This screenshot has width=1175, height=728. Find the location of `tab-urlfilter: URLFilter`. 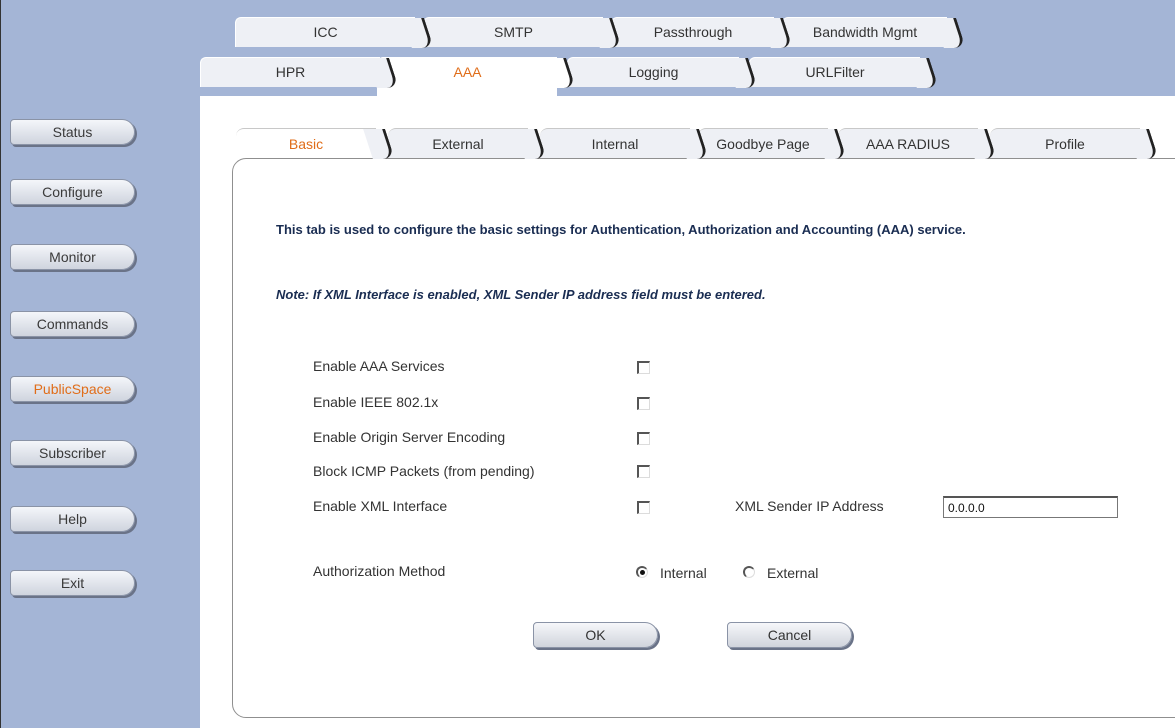

tab-urlfilter: URLFilter is located at coordinates (844, 72).